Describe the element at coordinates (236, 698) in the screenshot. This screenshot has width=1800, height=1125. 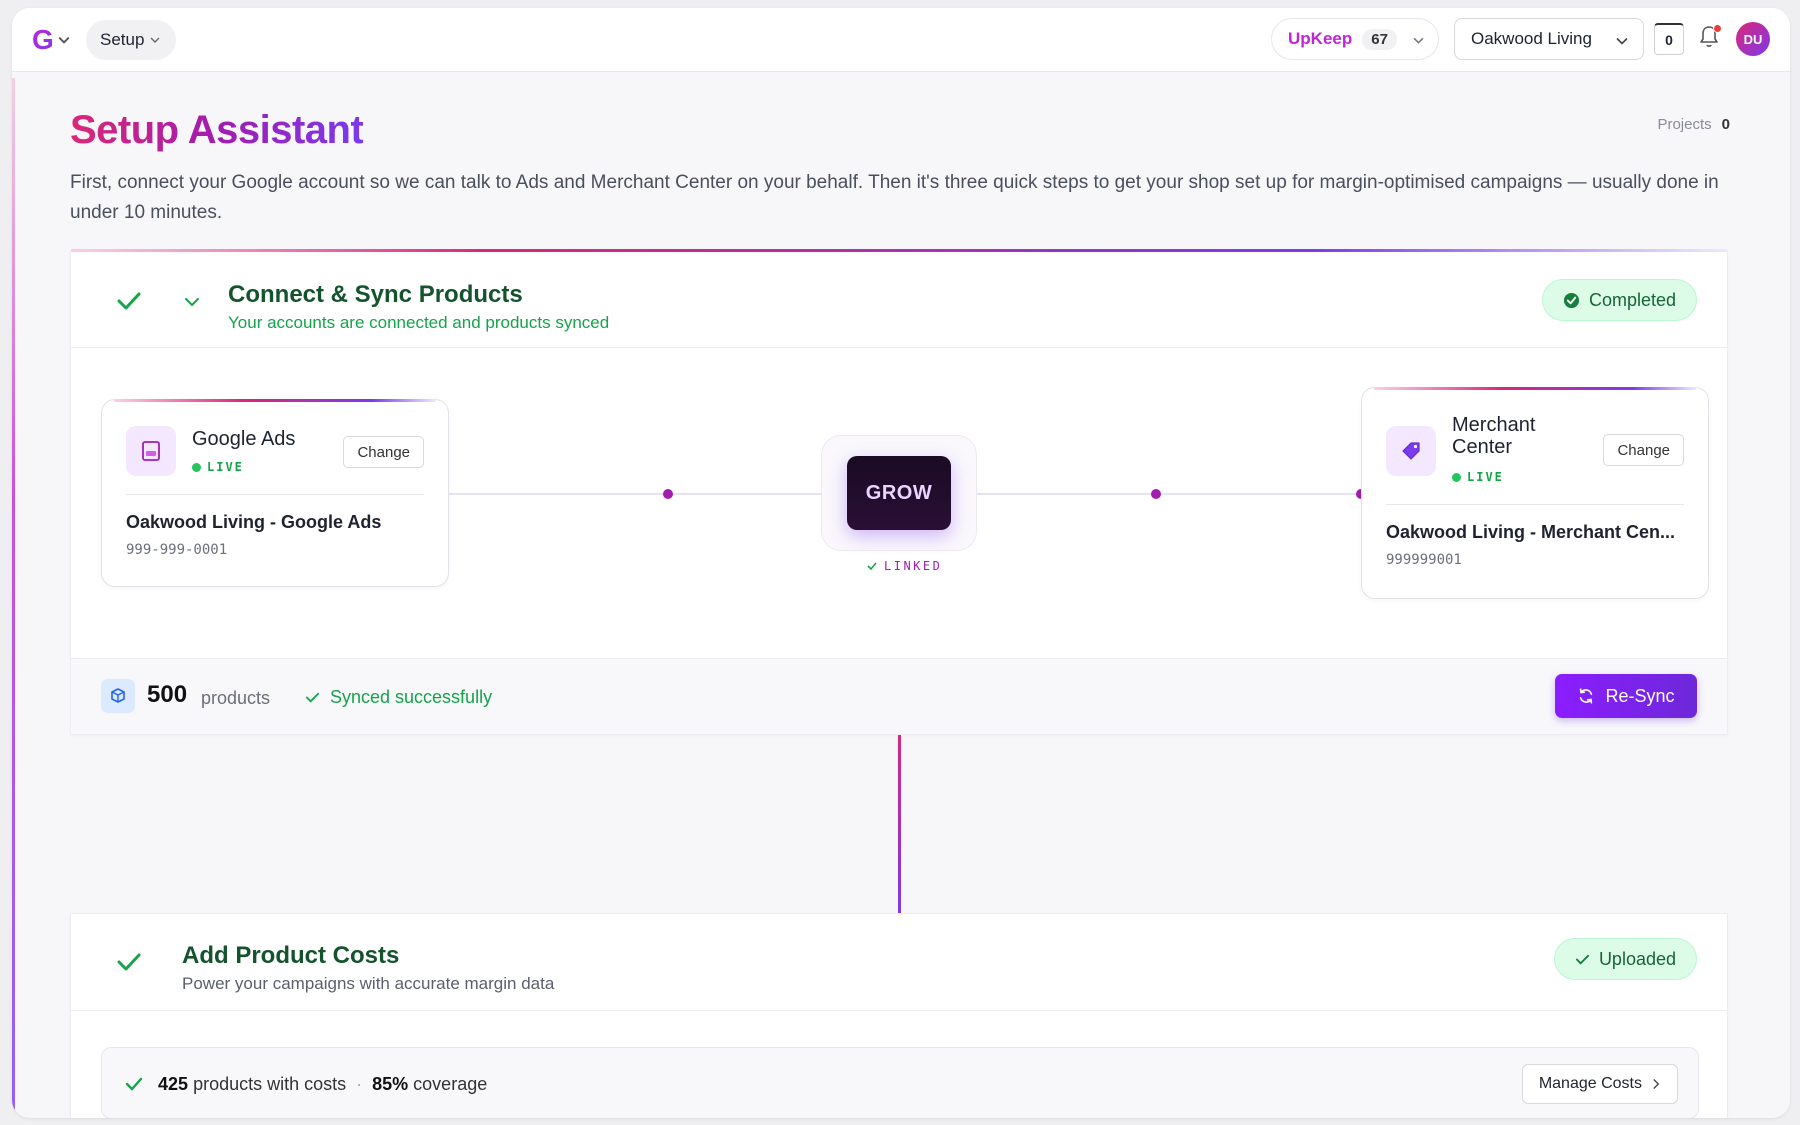
I see `product-label: products` at that location.